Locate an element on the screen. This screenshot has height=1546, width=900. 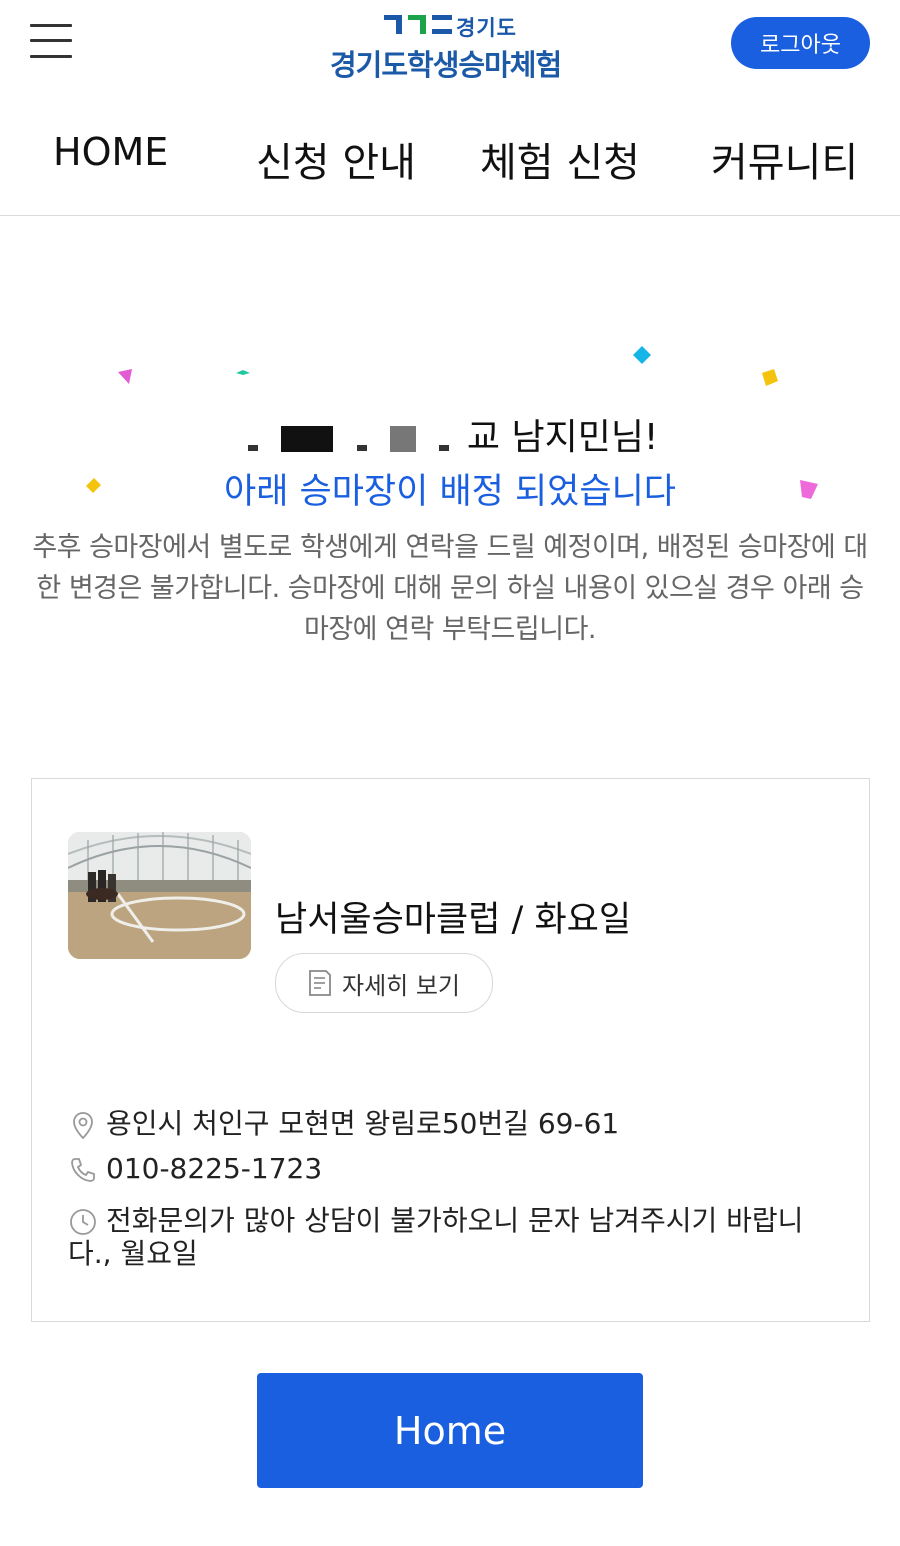
logo: 경기도 경기도학생승마체험 is located at coordinates (450, 47).